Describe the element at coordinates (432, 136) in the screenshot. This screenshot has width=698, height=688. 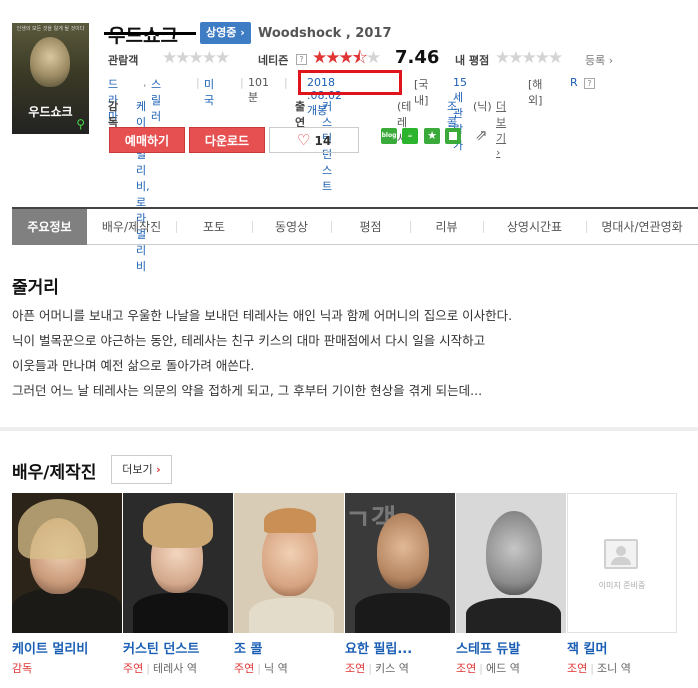
I see `star-share-icon: ★` at that location.